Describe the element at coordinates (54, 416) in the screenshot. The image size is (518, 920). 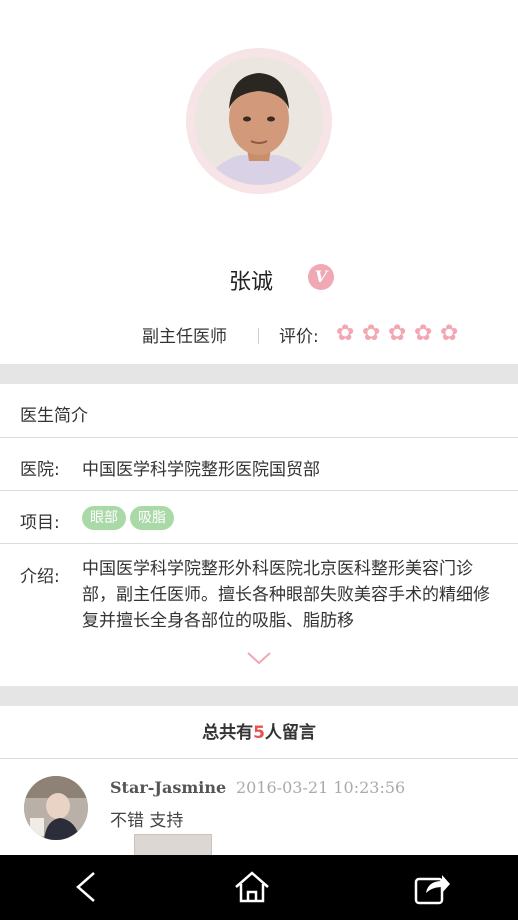
I see `section-title: 医生简介` at that location.